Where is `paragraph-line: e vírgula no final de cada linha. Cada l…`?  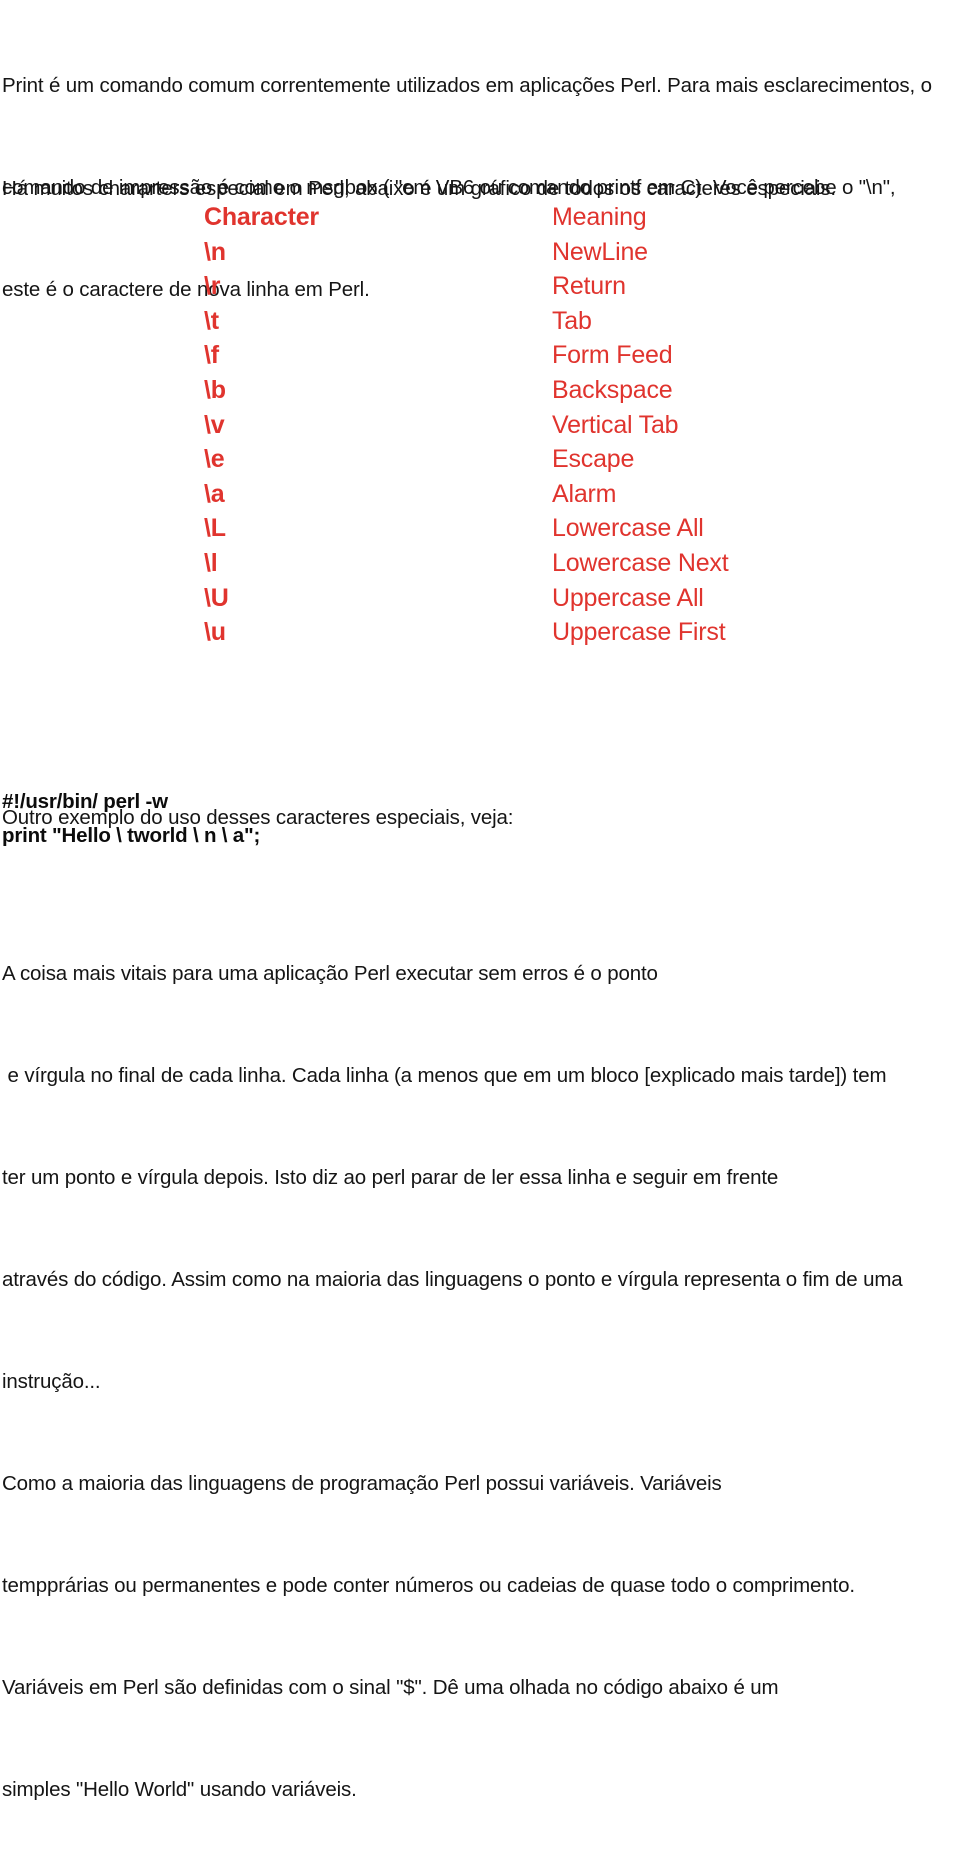
paragraph-line: e vírgula no final de cada linha. Cada l… is located at coordinates (444, 1075).